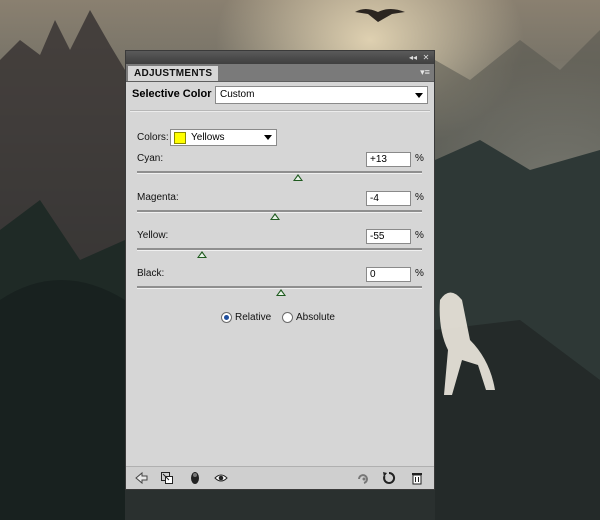 The image size is (600, 520). I want to click on cyan-slider-track, so click(279, 172).